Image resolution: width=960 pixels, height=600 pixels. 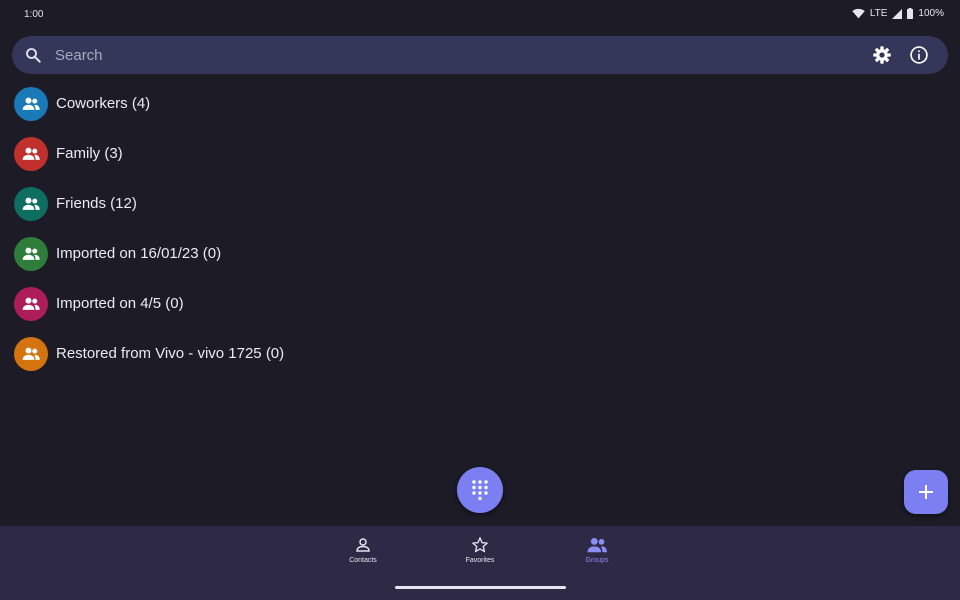 I want to click on gear-icon, so click(x=882, y=55).